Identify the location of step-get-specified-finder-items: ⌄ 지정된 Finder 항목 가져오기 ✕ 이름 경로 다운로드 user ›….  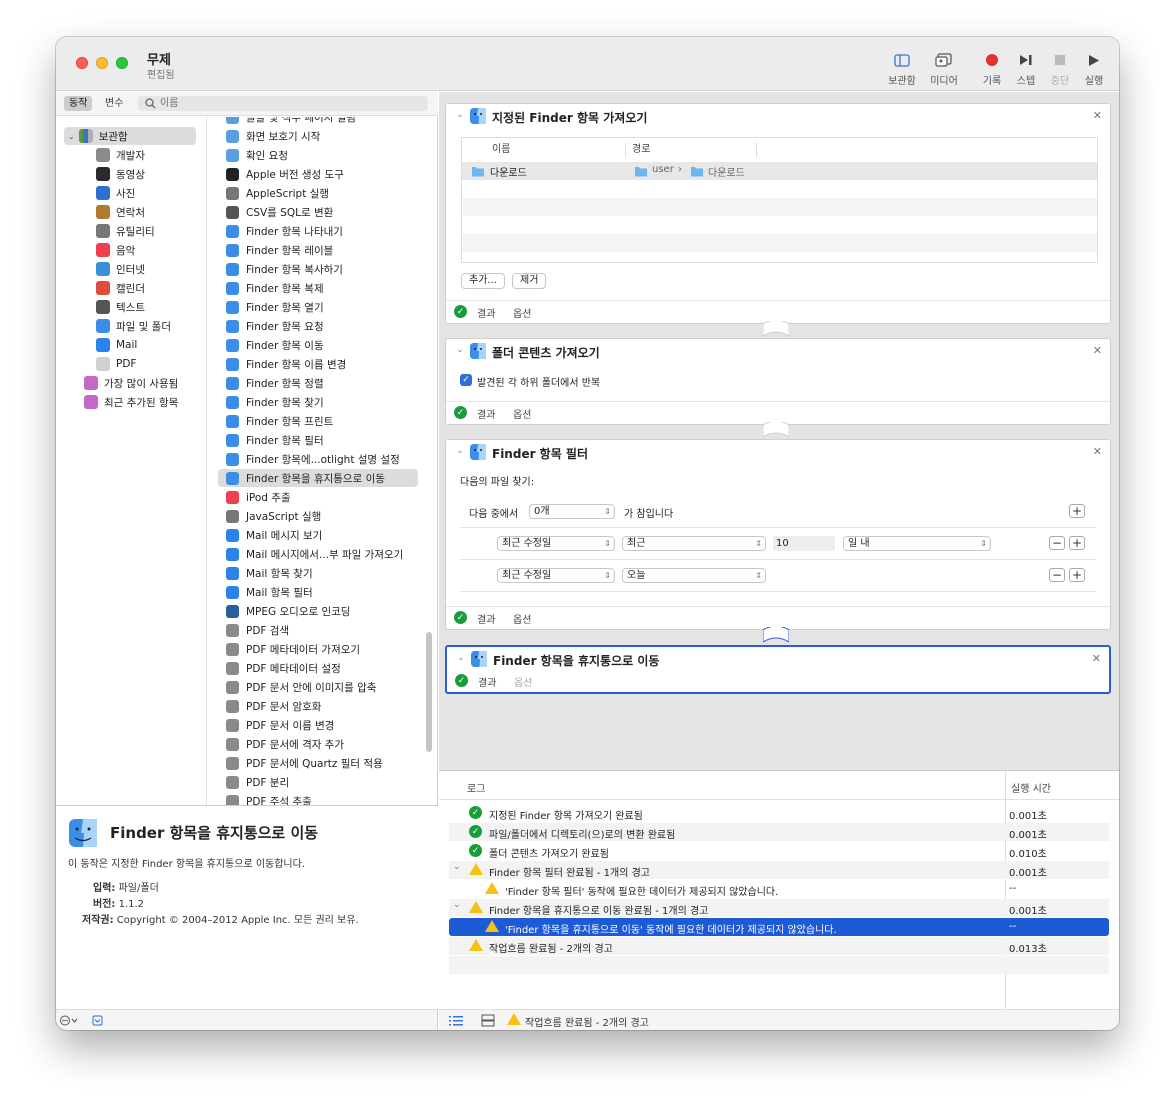
(778, 213).